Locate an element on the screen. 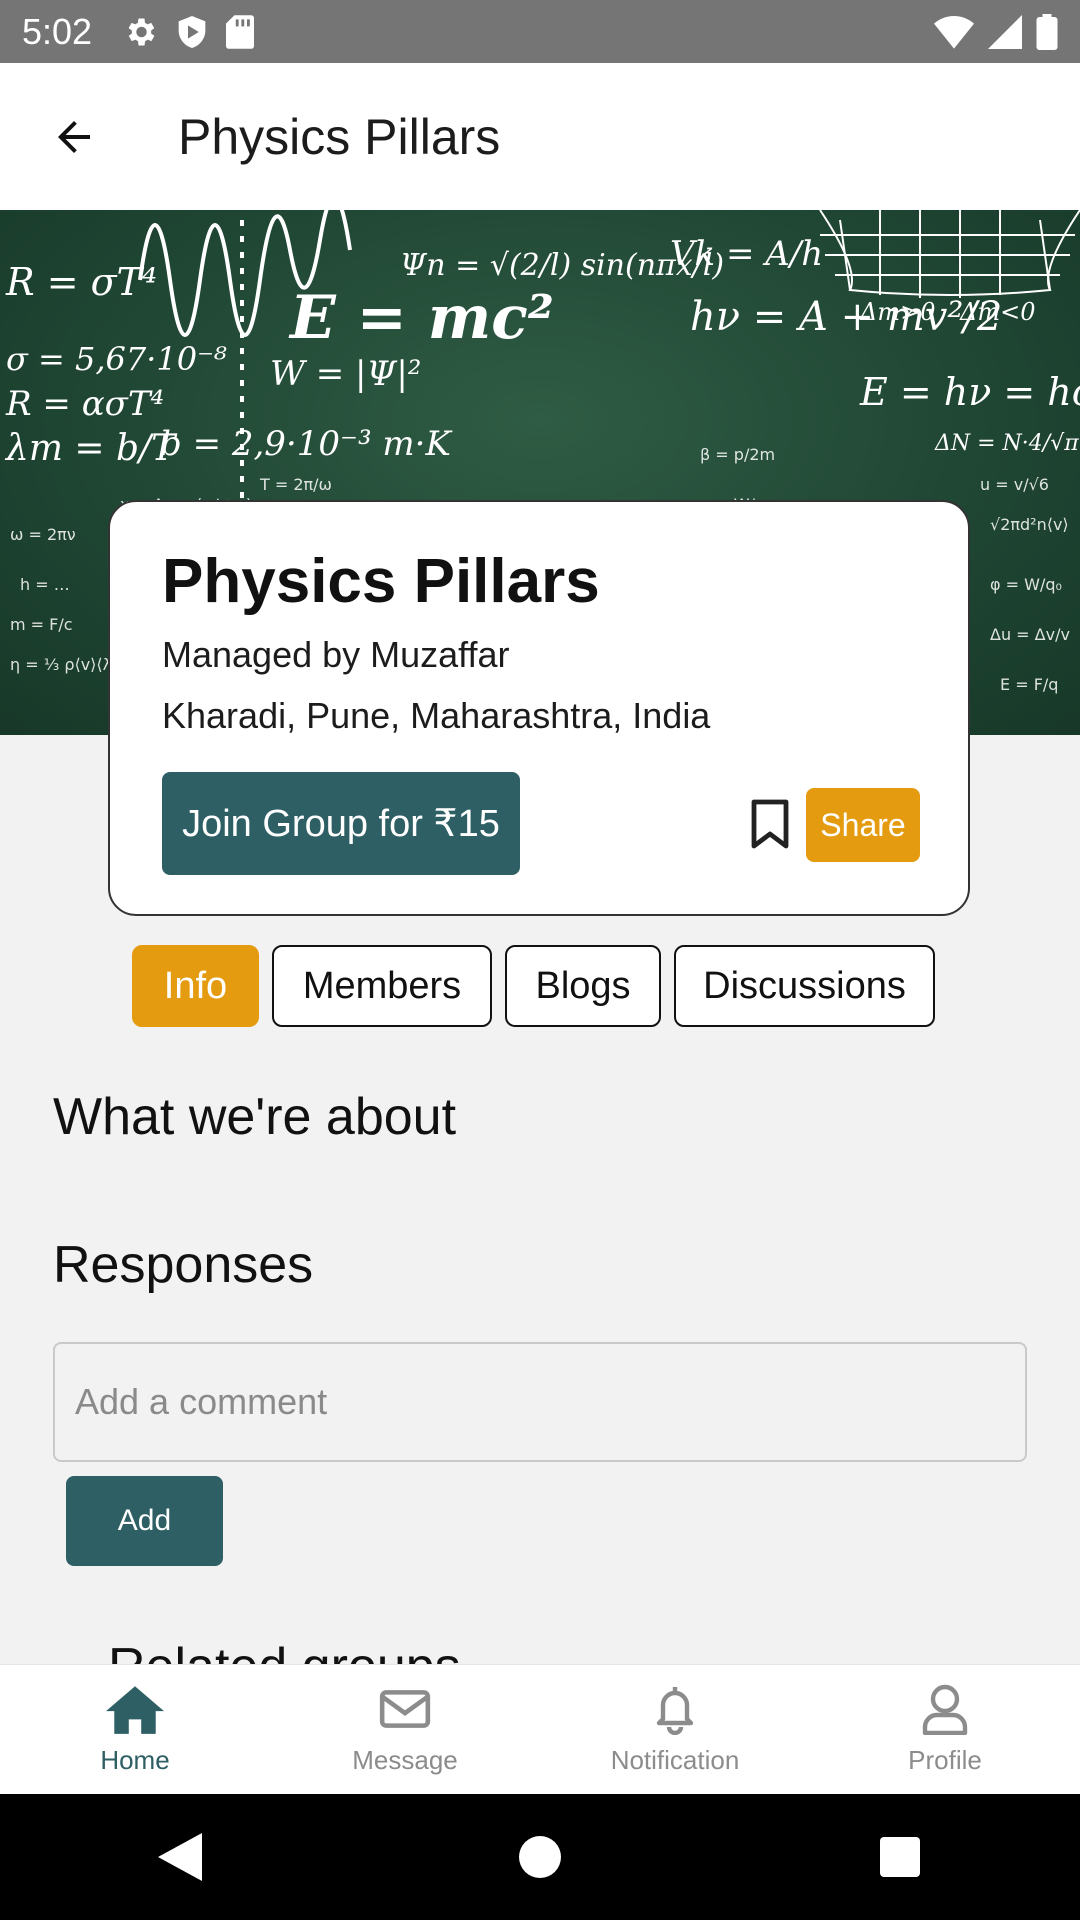 This screenshot has width=1080, height=1920. home-icon is located at coordinates (135, 1710).